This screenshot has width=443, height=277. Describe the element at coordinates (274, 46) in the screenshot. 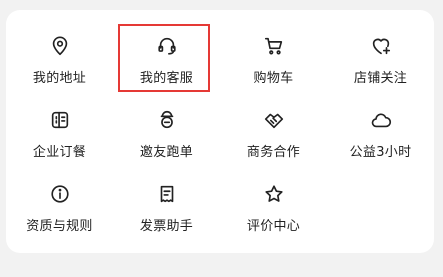

I see `cart-icon` at that location.